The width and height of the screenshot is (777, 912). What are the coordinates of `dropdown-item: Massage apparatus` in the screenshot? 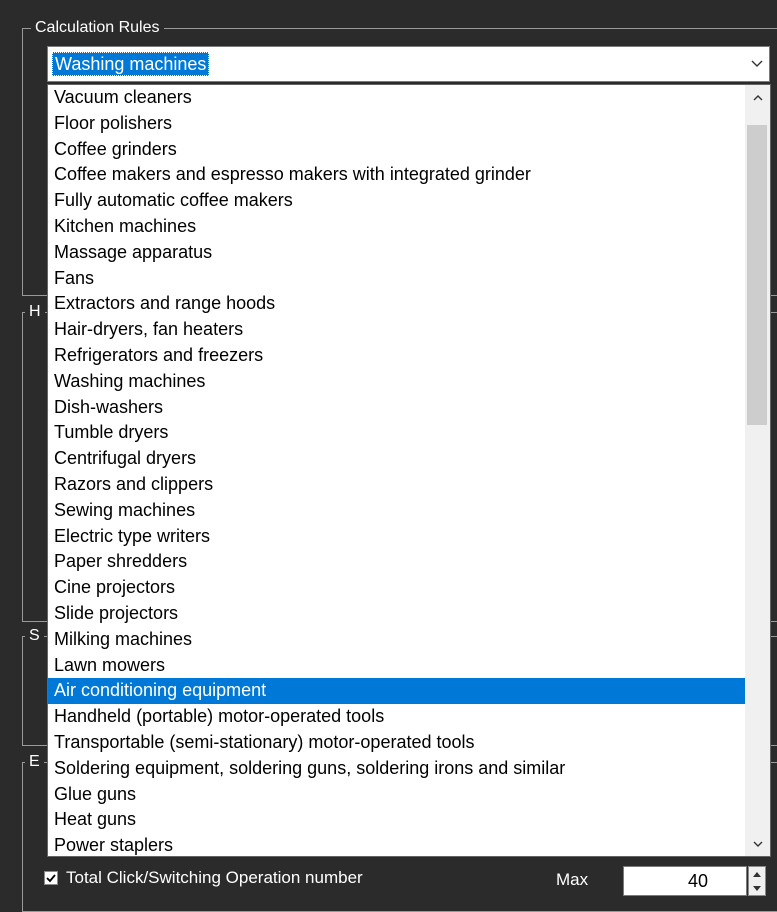 It's located at (396, 253).